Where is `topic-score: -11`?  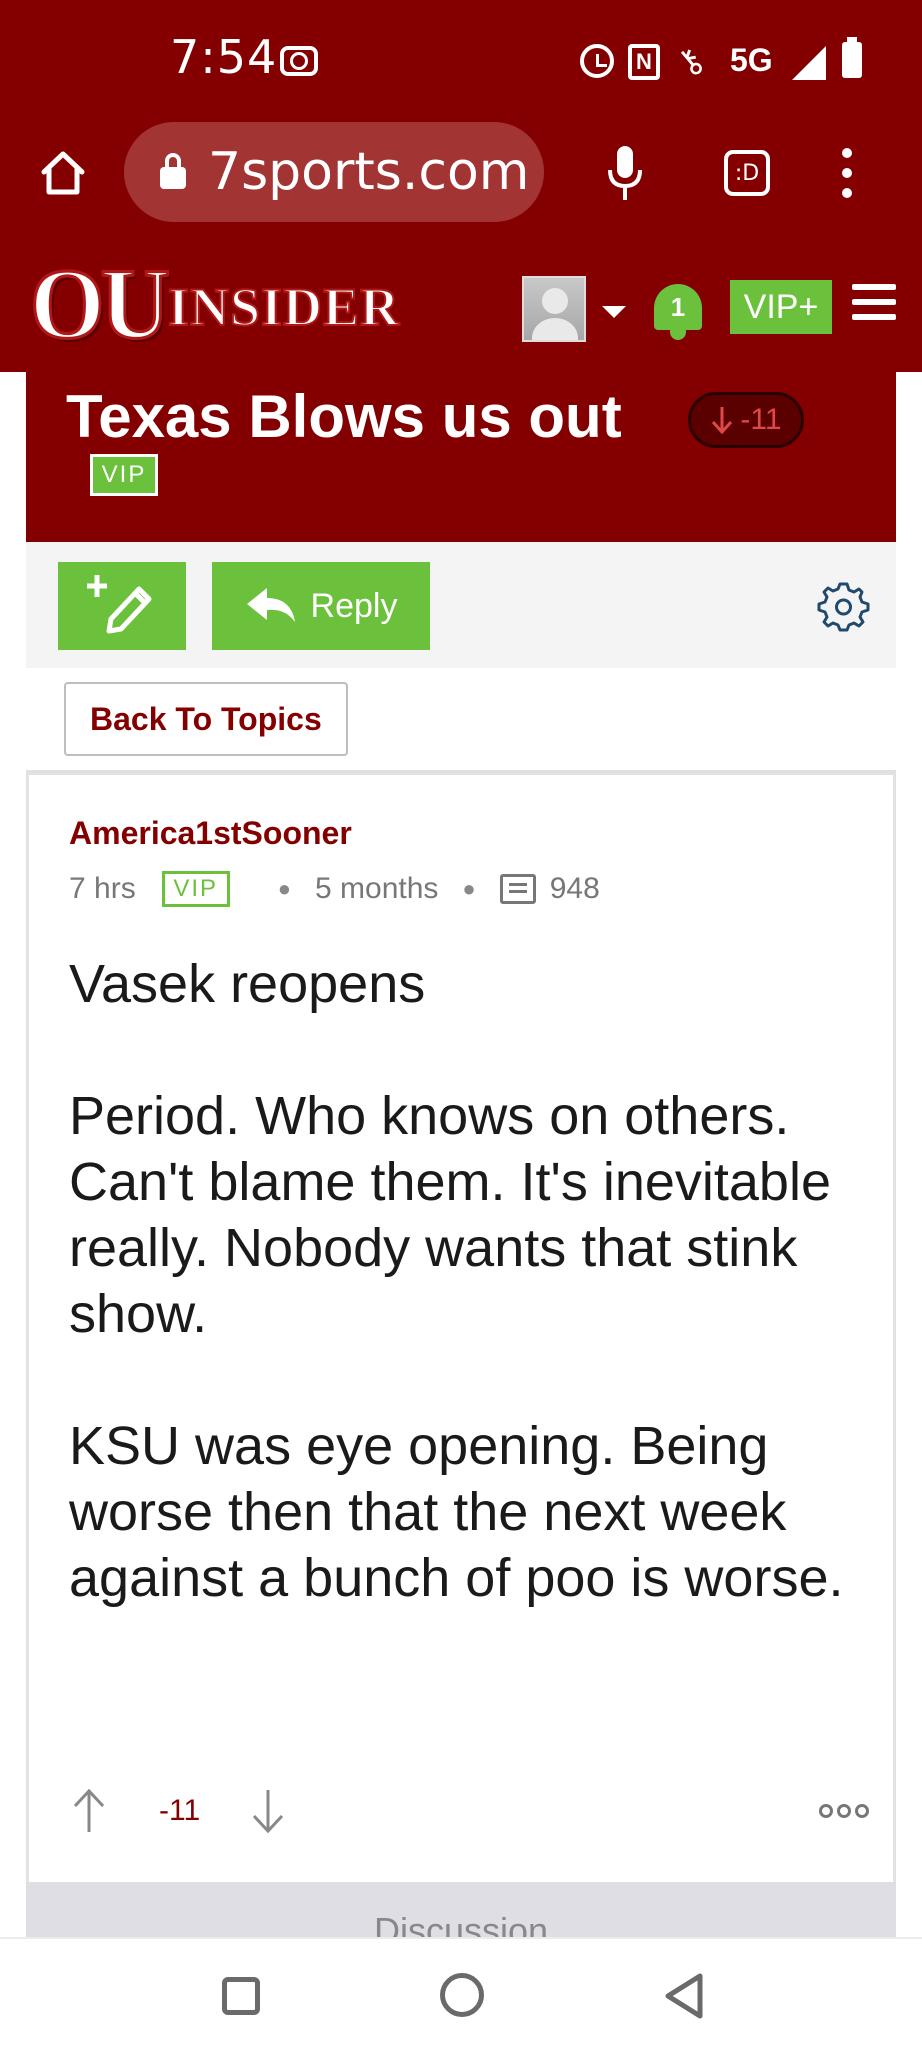
topic-score: -11 is located at coordinates (761, 419).